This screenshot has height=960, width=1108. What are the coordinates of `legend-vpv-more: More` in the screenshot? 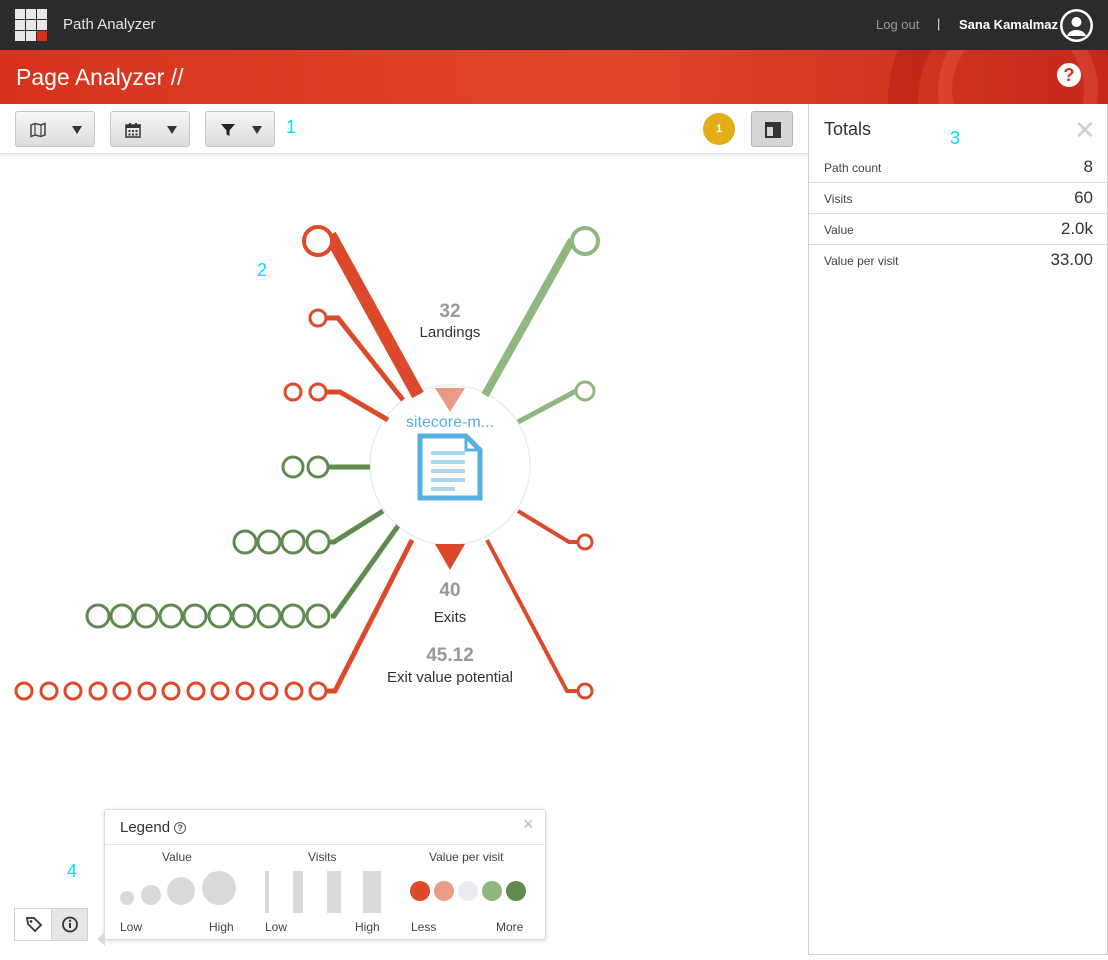 It's located at (510, 927).